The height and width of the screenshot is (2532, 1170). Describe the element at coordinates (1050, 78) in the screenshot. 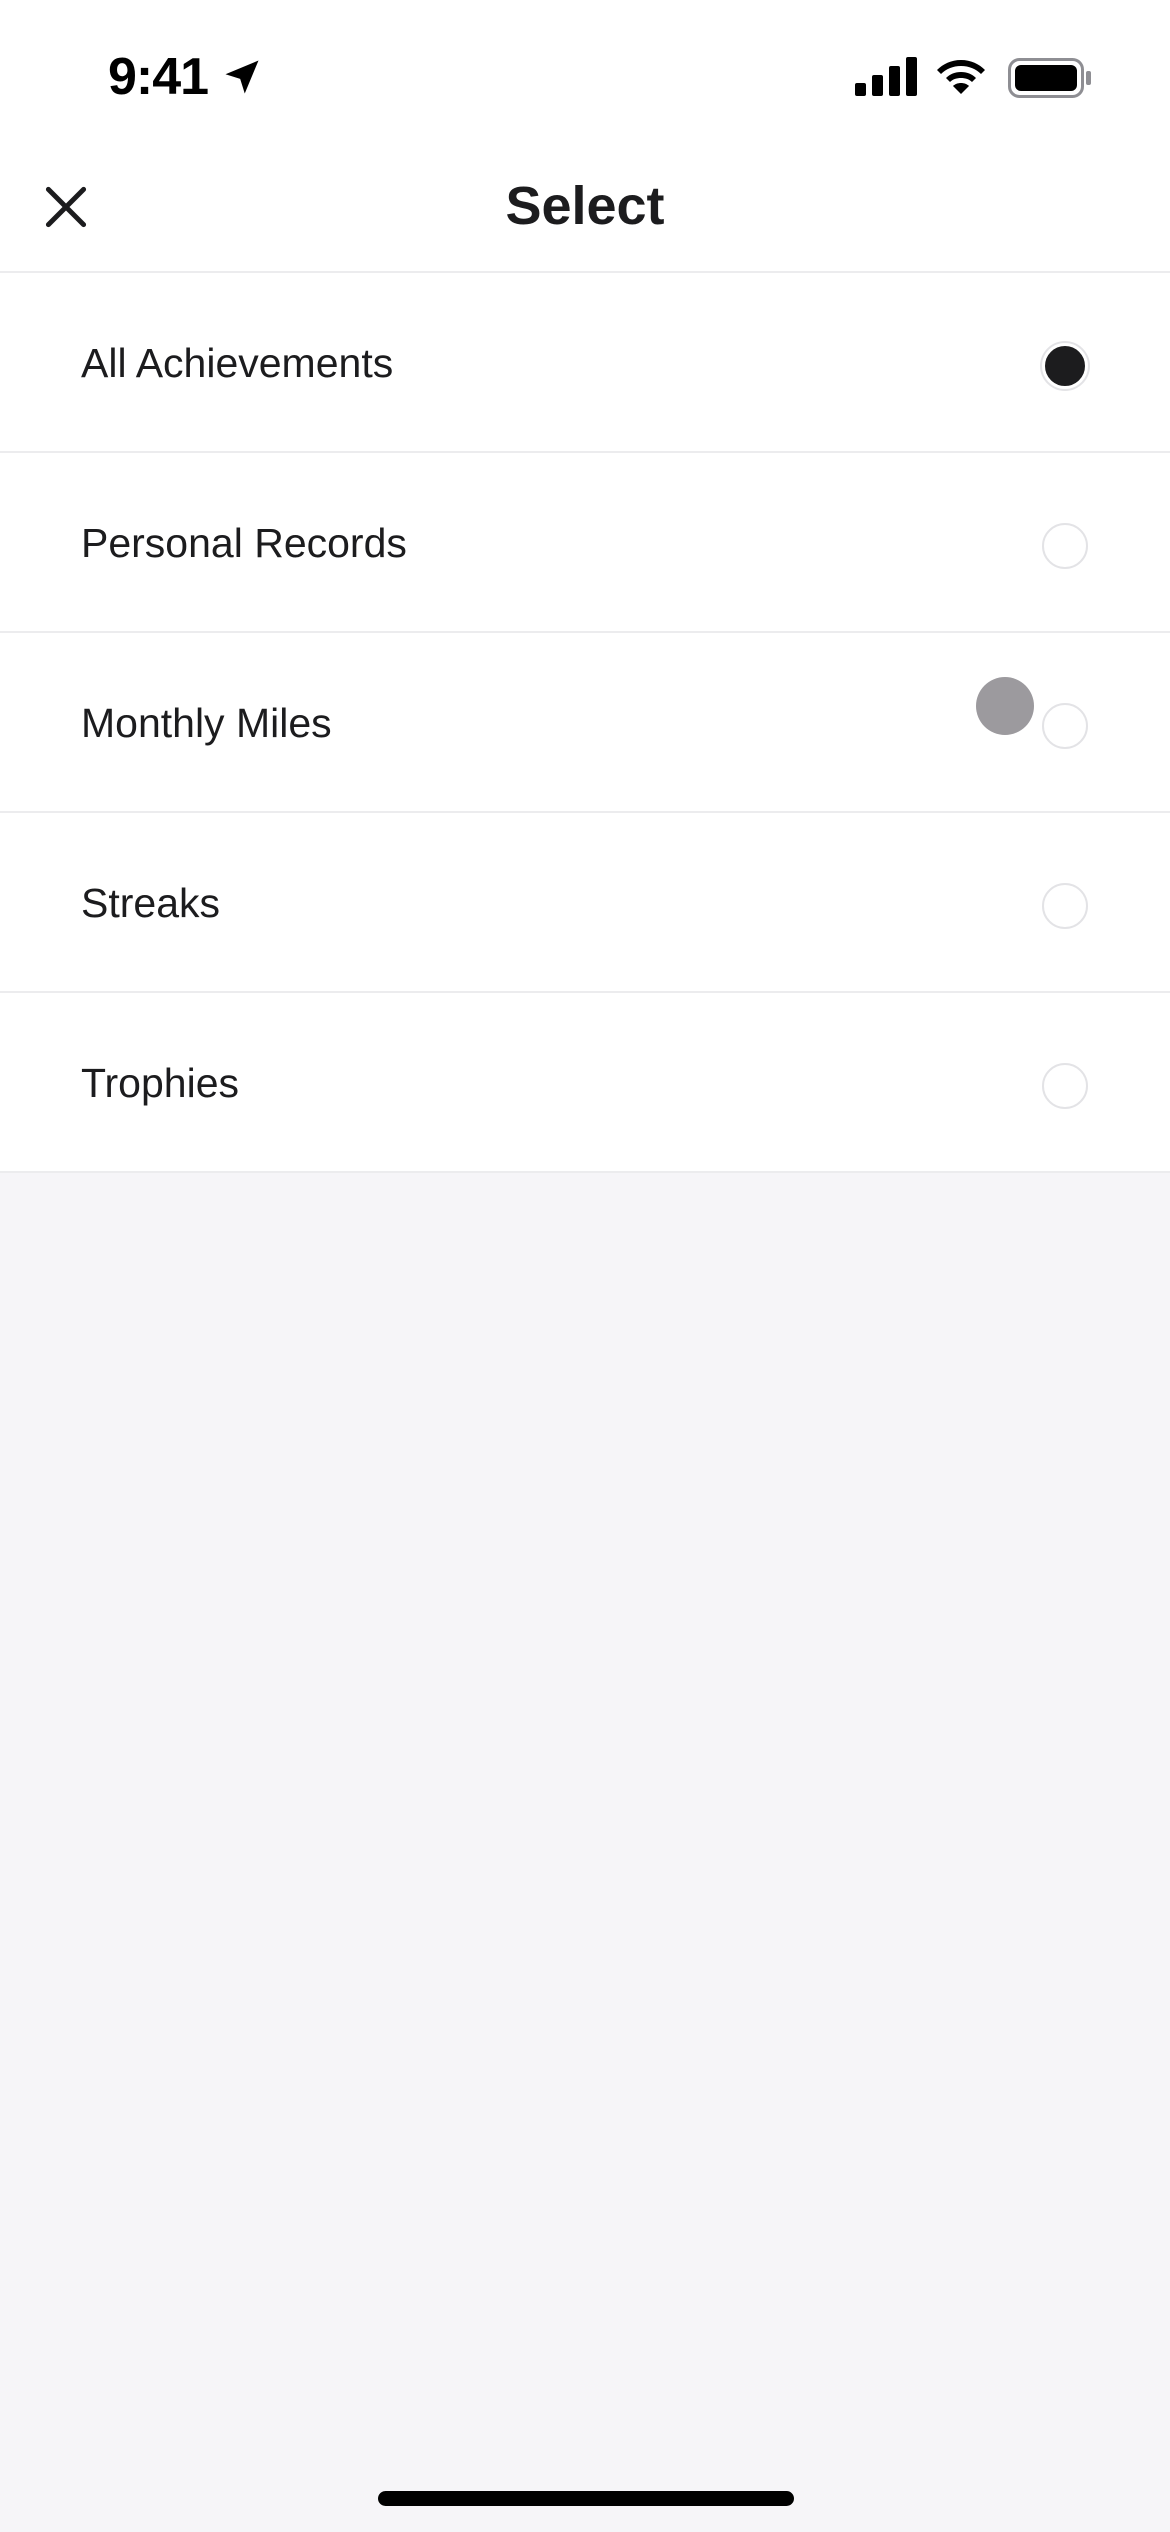

I see `battery-icon` at that location.